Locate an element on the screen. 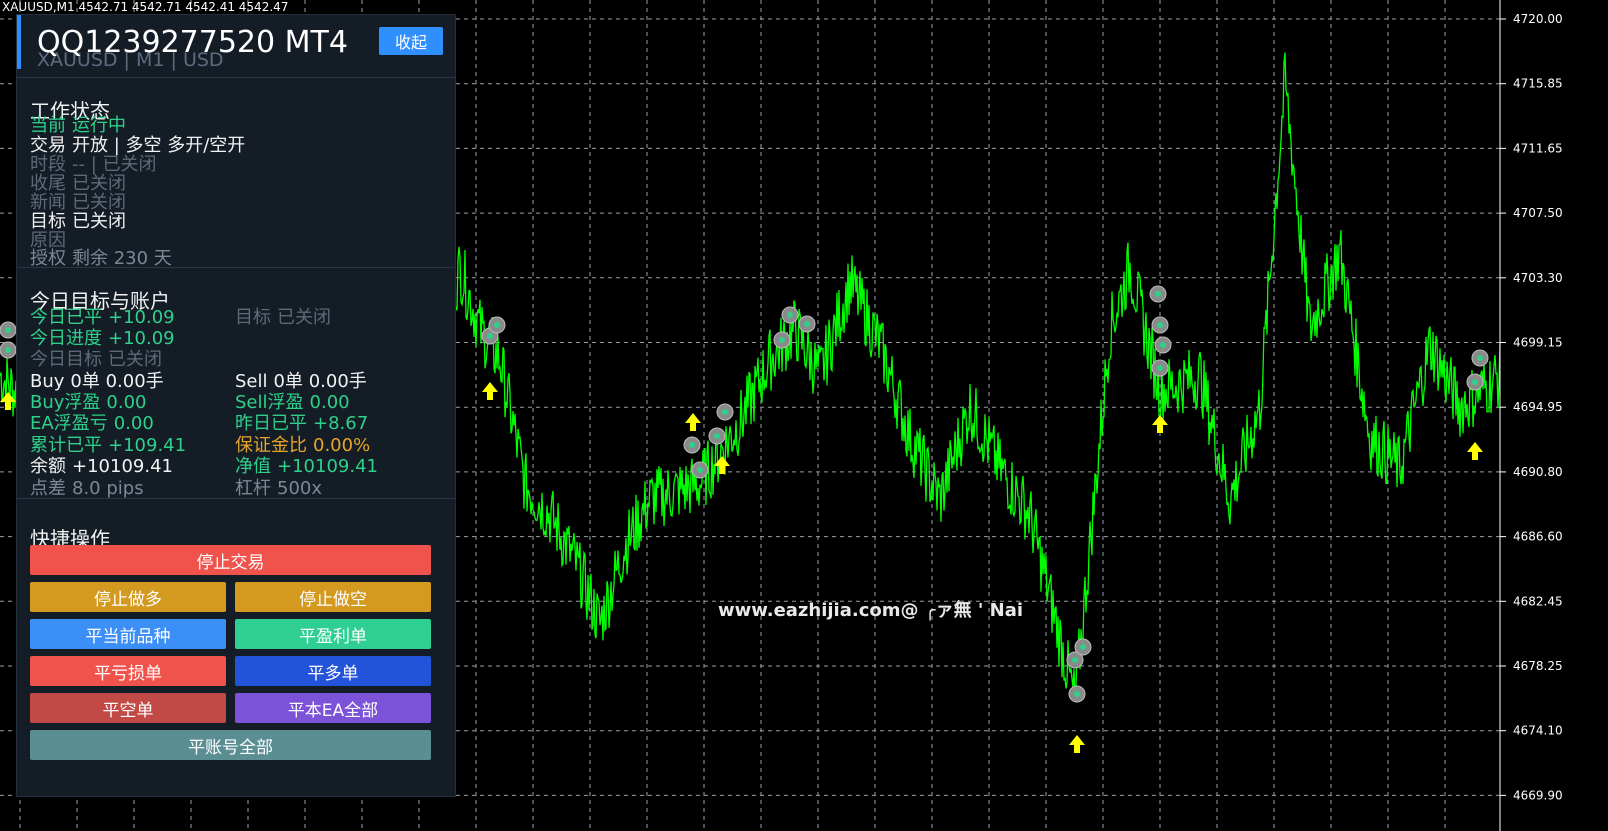  status-session: 时段 -- | 已关闭 is located at coordinates (93, 164).